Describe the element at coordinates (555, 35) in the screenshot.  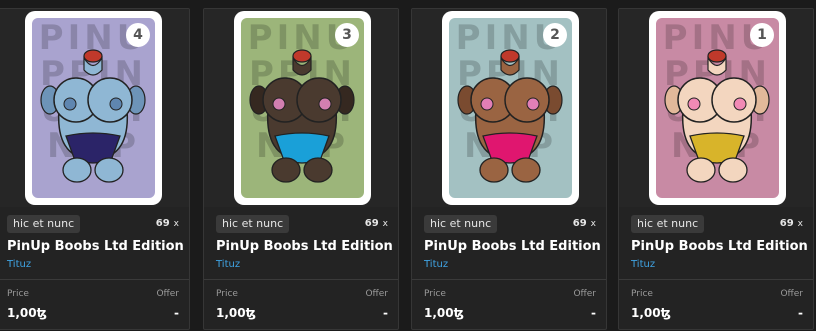
I see `edition-number-badge: 2` at that location.